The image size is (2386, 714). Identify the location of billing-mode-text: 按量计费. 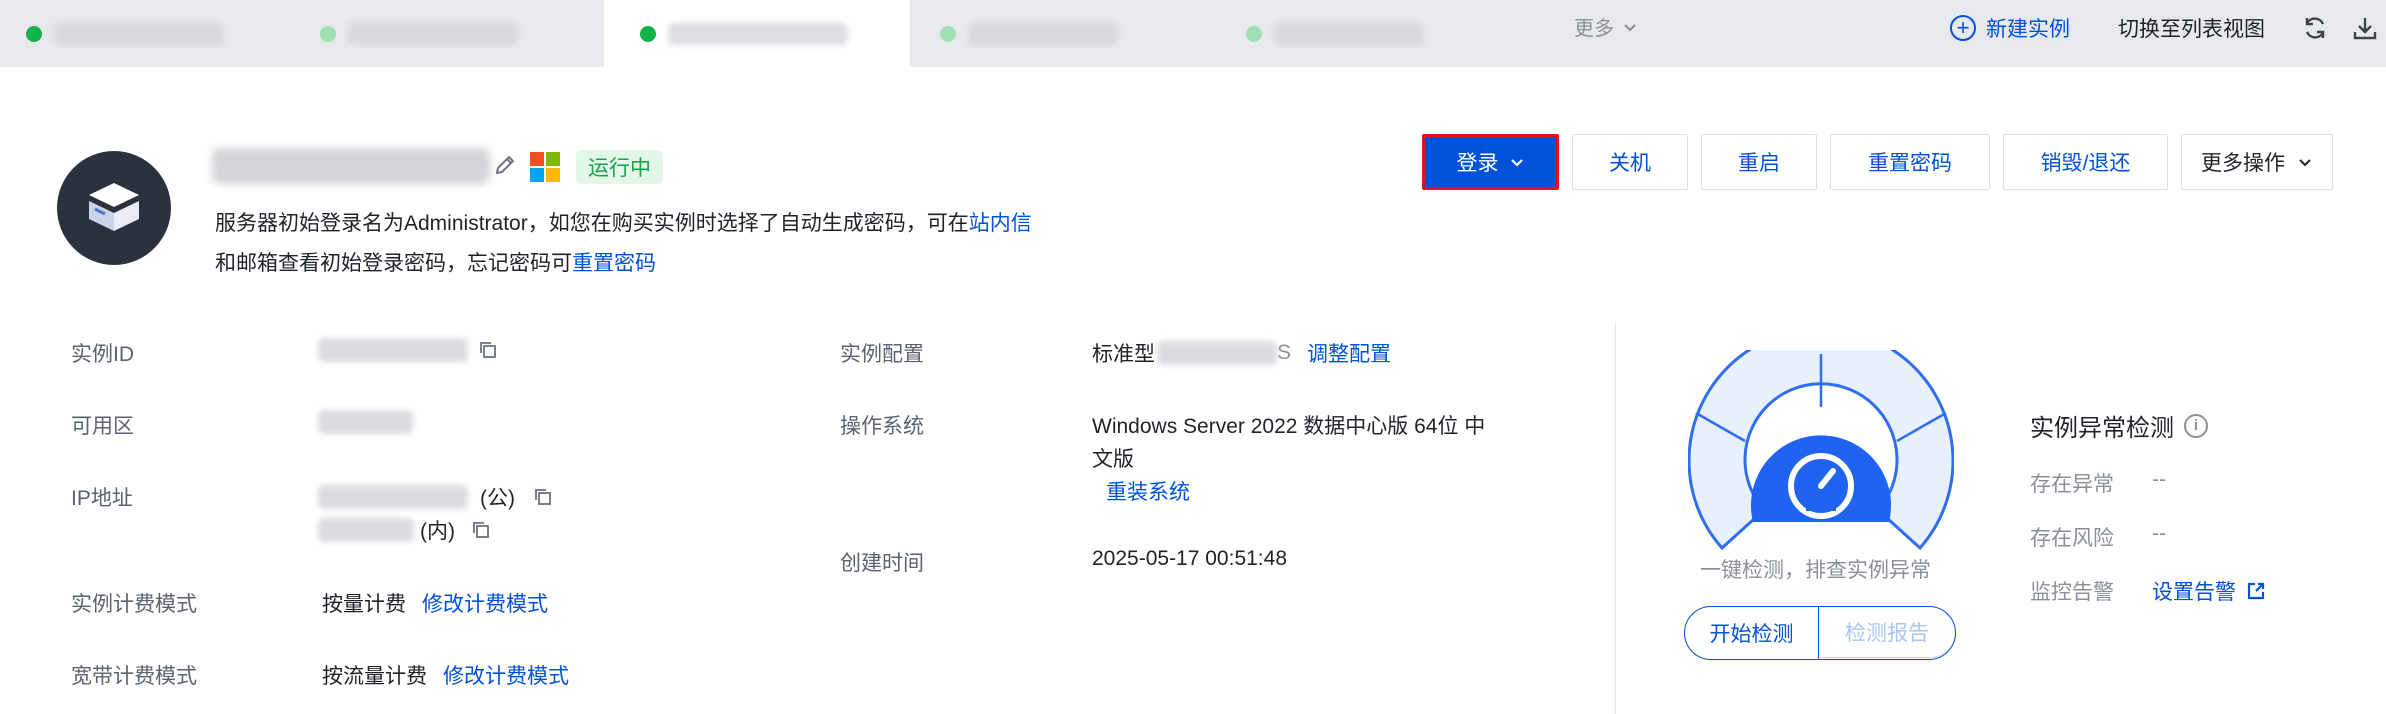
(364, 604).